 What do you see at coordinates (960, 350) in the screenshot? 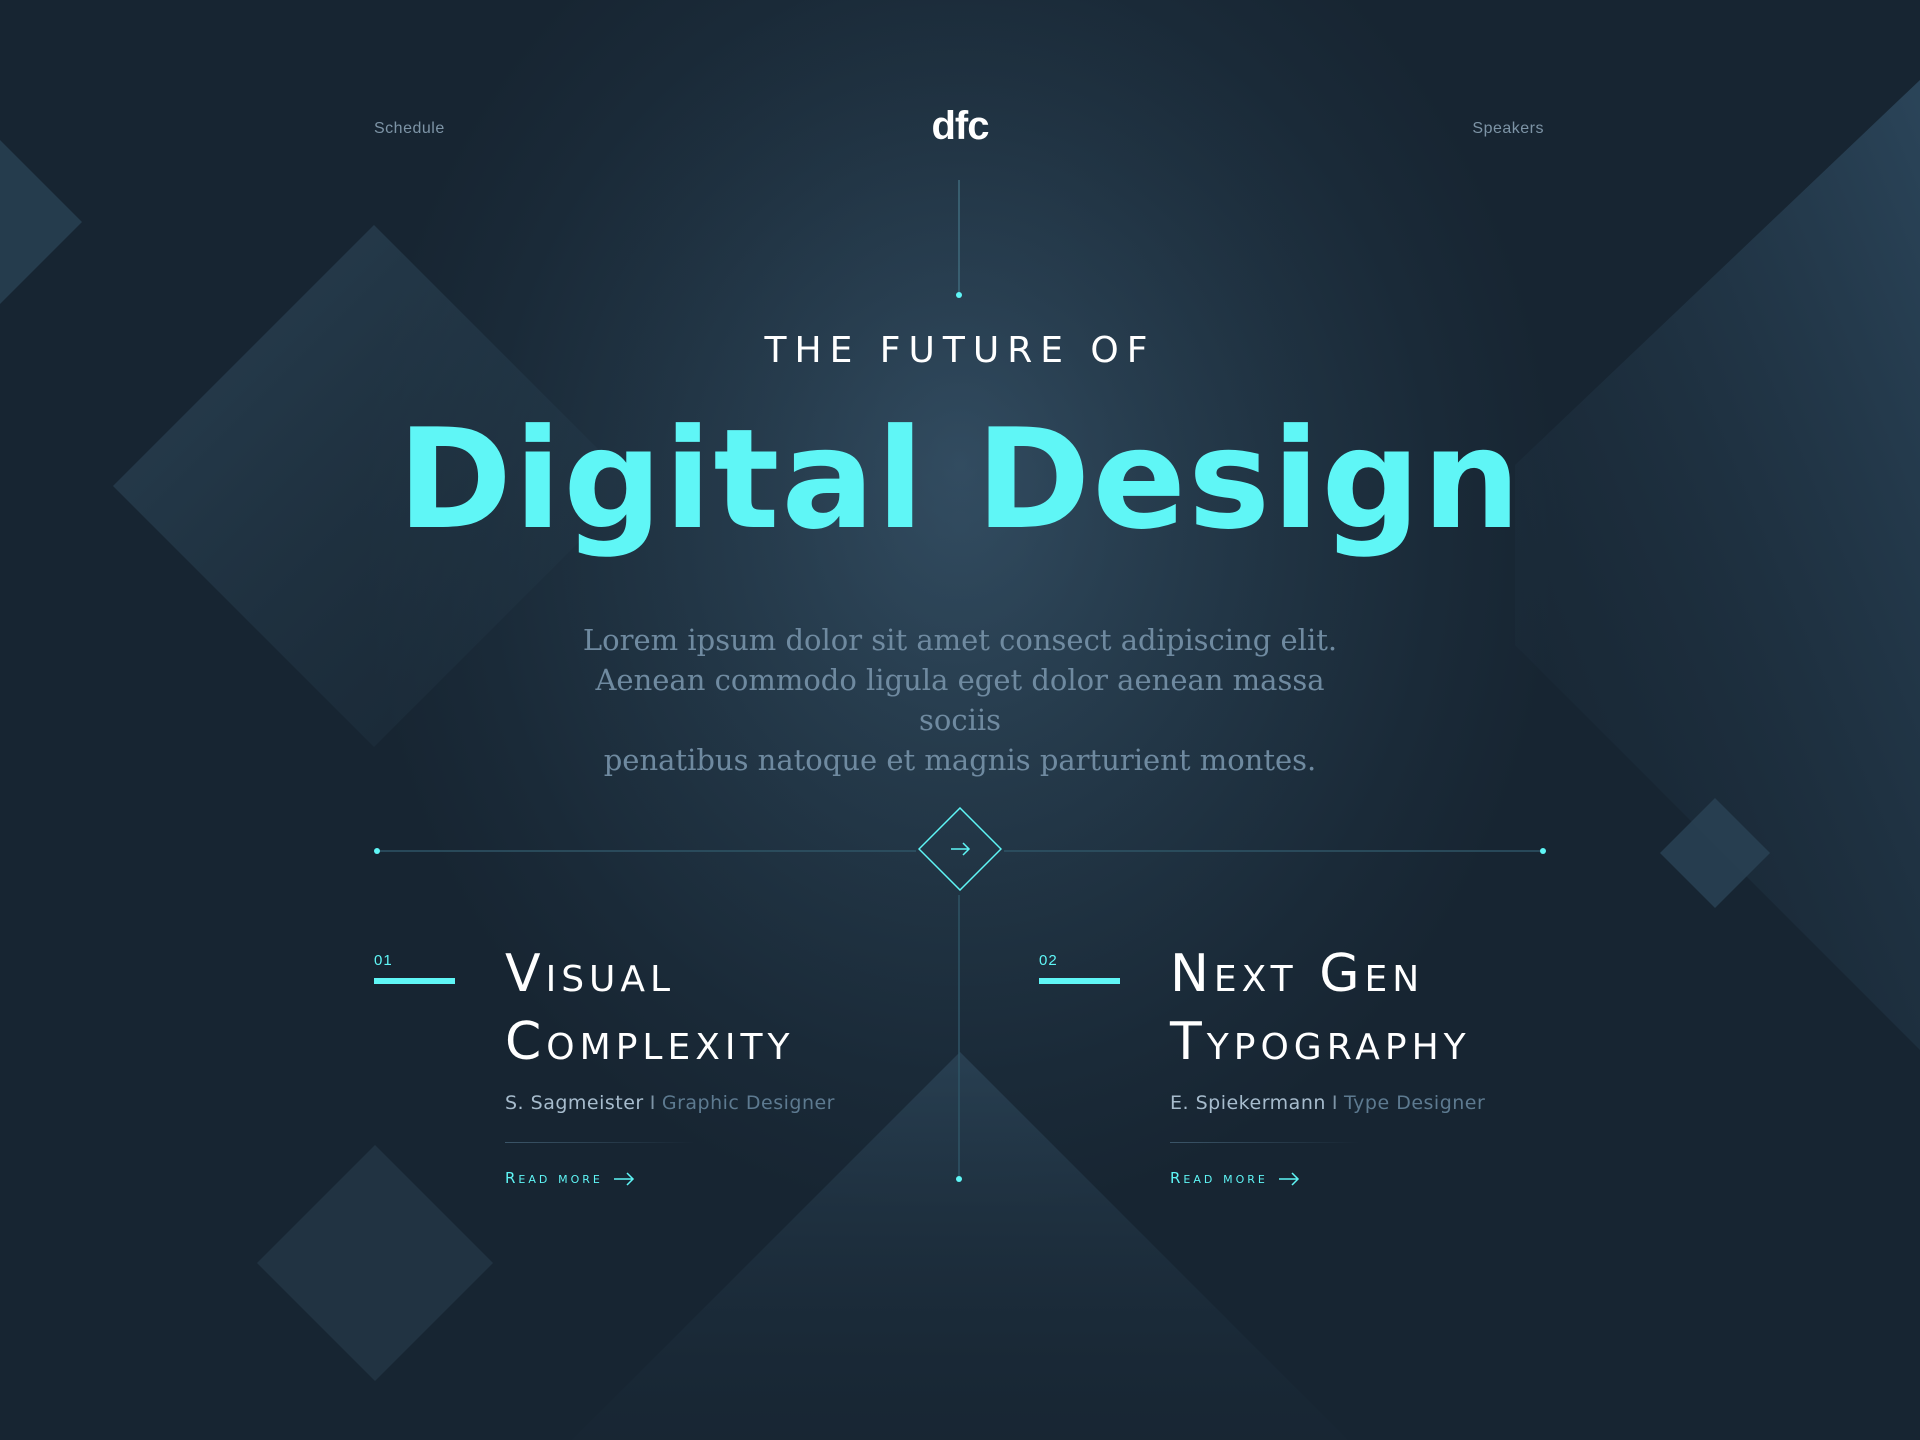
I see `hero-eyebrow: THE FUTURE OF` at bounding box center [960, 350].